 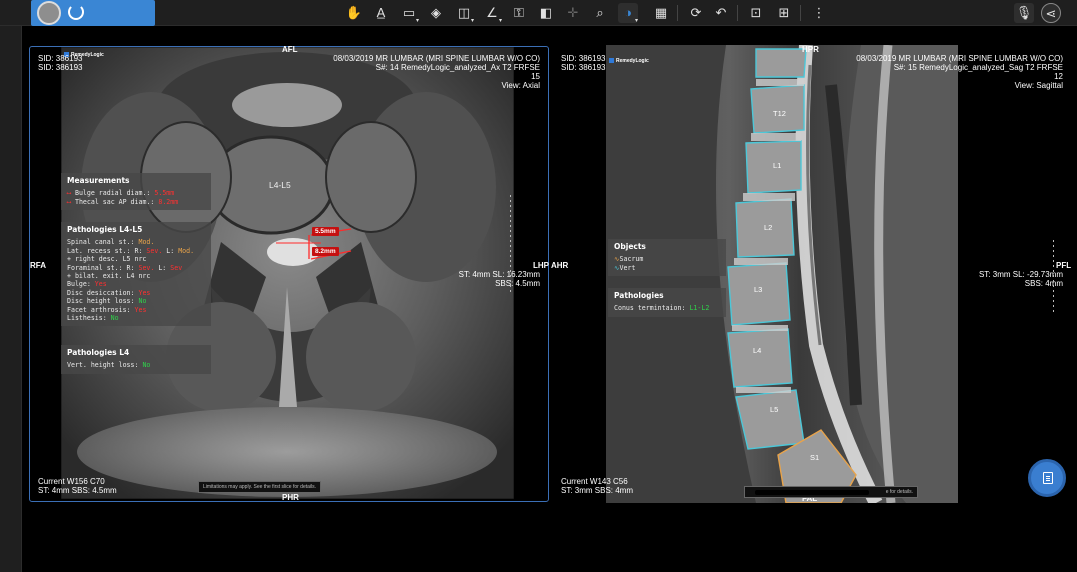 What do you see at coordinates (628, 13) in the screenshot?
I see `contrast-icon: ◑ ▾` at bounding box center [628, 13].